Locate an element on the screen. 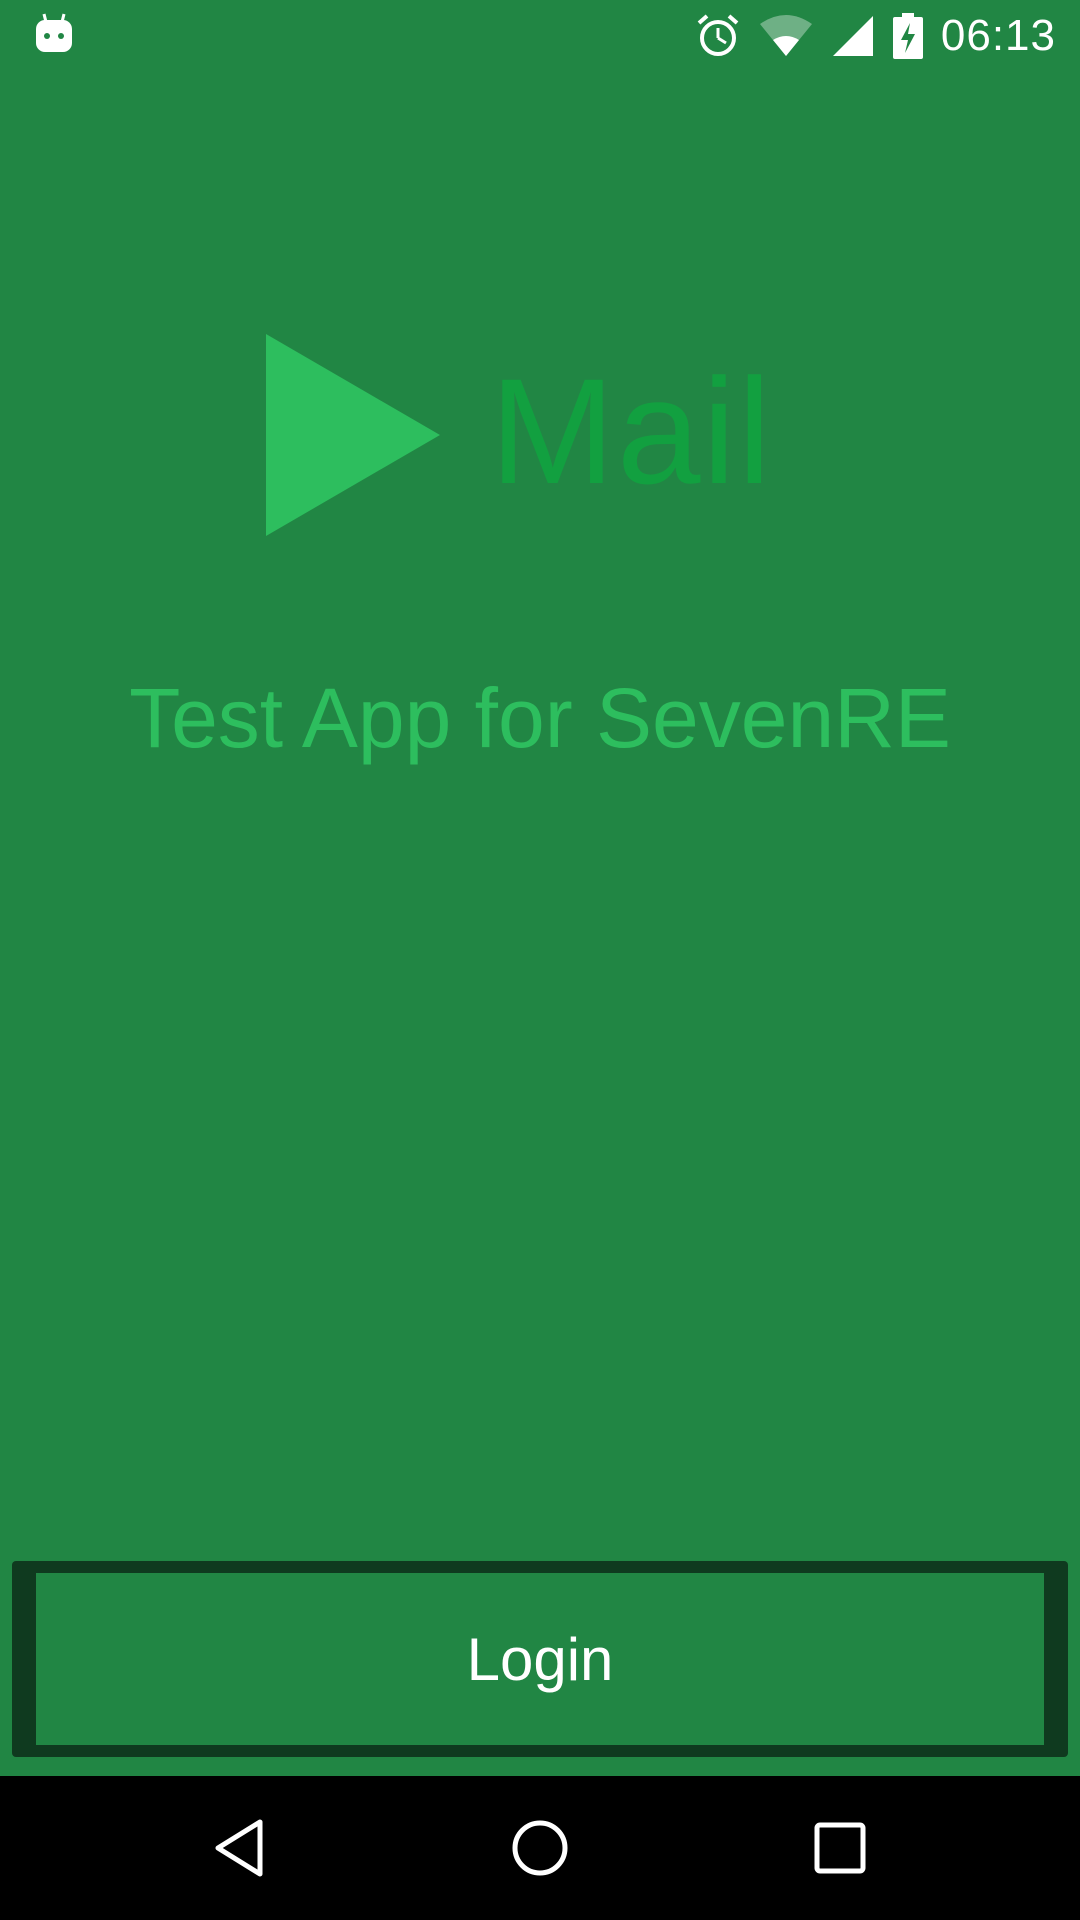 Image resolution: width=1080 pixels, height=1920 pixels. login-button-frame: Login is located at coordinates (540, 1659).